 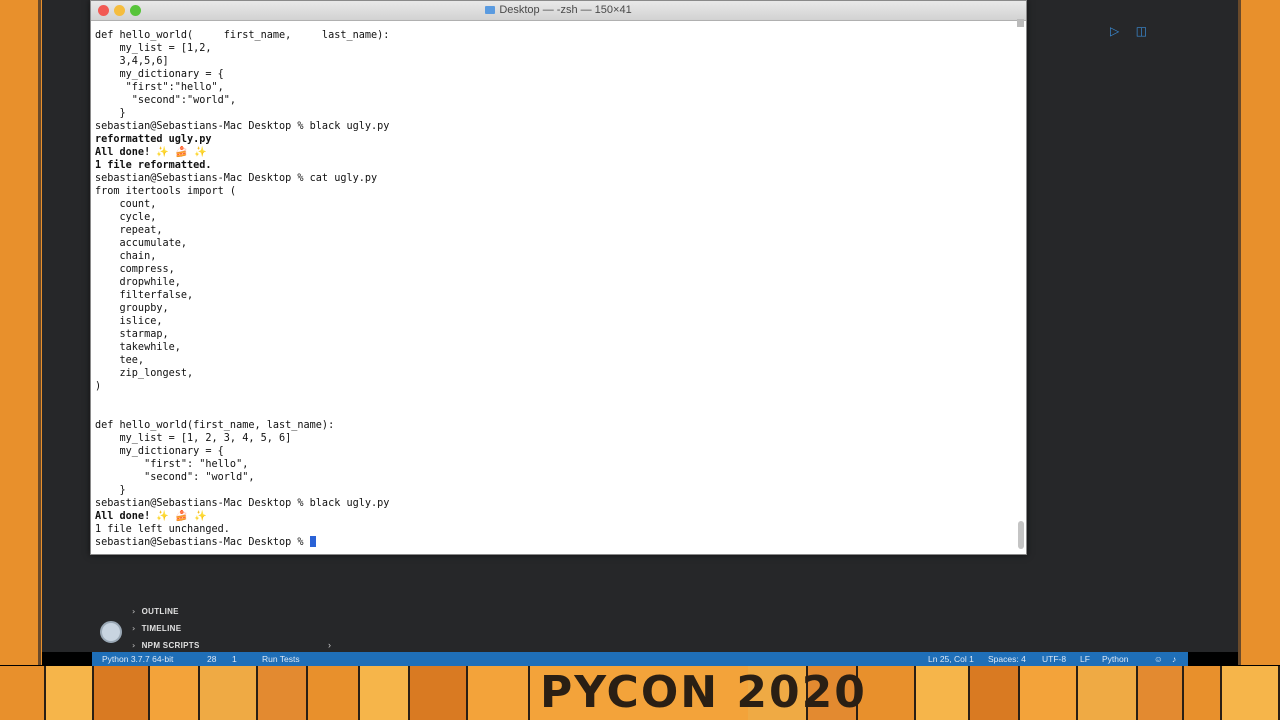 I want to click on terminal-line: count,, so click(x=126, y=204).